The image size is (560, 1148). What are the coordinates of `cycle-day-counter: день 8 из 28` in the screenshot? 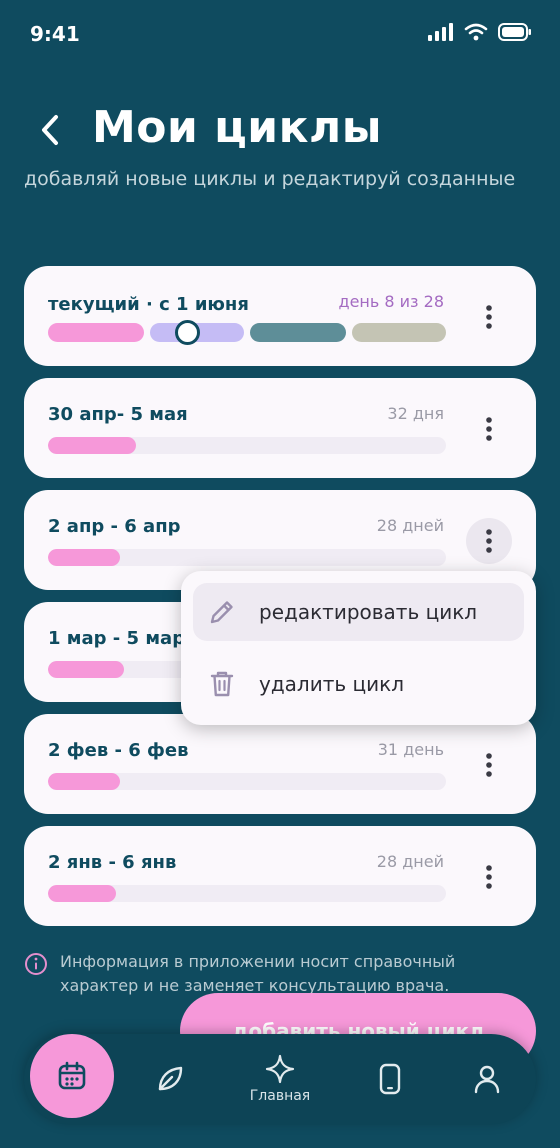 It's located at (391, 301).